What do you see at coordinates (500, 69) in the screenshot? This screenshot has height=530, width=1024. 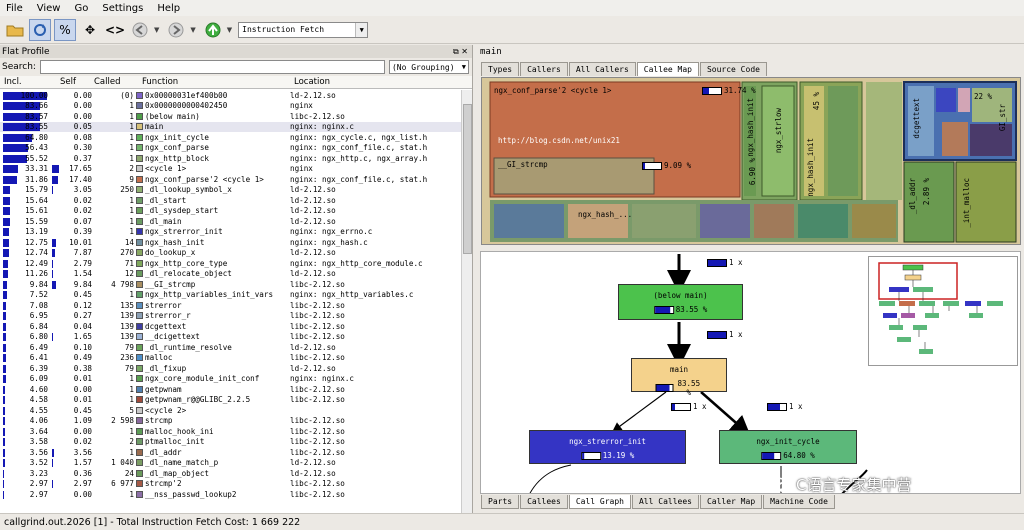 I see `tab-types: Types` at bounding box center [500, 69].